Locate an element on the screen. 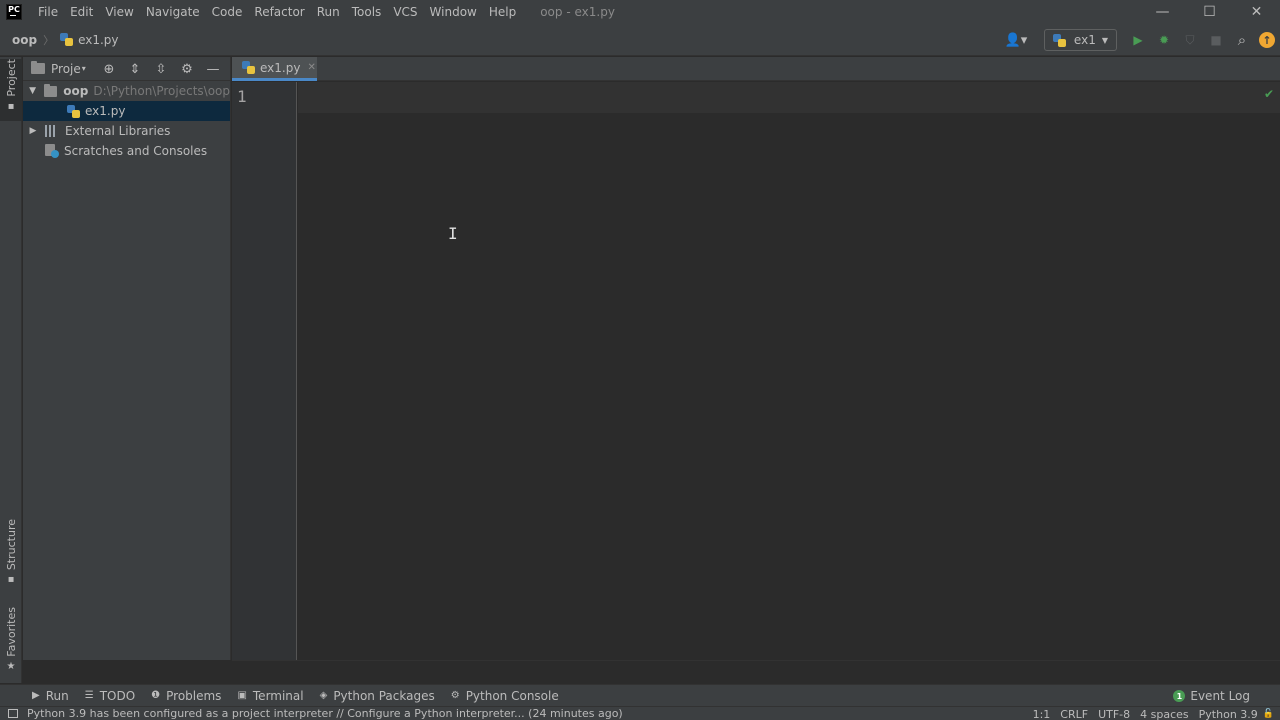 The height and width of the screenshot is (720, 1280). project-view-select: Proje is located at coordinates (66, 69).